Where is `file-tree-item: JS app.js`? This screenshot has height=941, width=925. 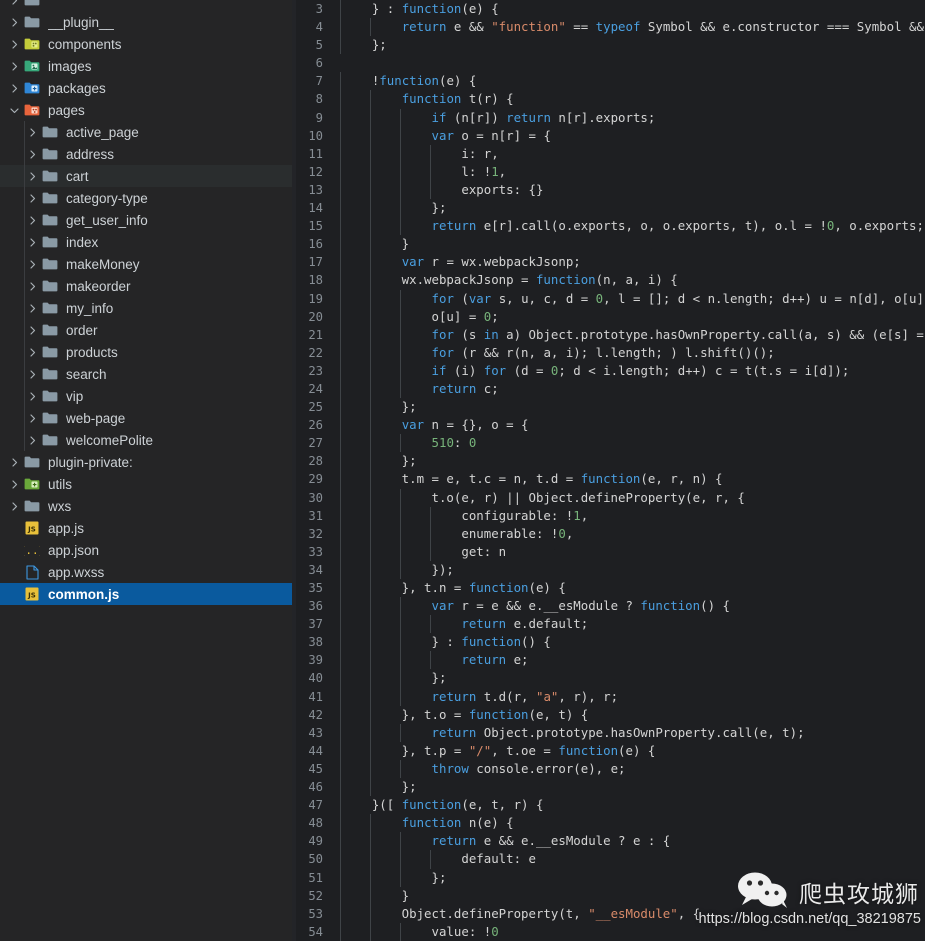
file-tree-item: JS app.js is located at coordinates (146, 528).